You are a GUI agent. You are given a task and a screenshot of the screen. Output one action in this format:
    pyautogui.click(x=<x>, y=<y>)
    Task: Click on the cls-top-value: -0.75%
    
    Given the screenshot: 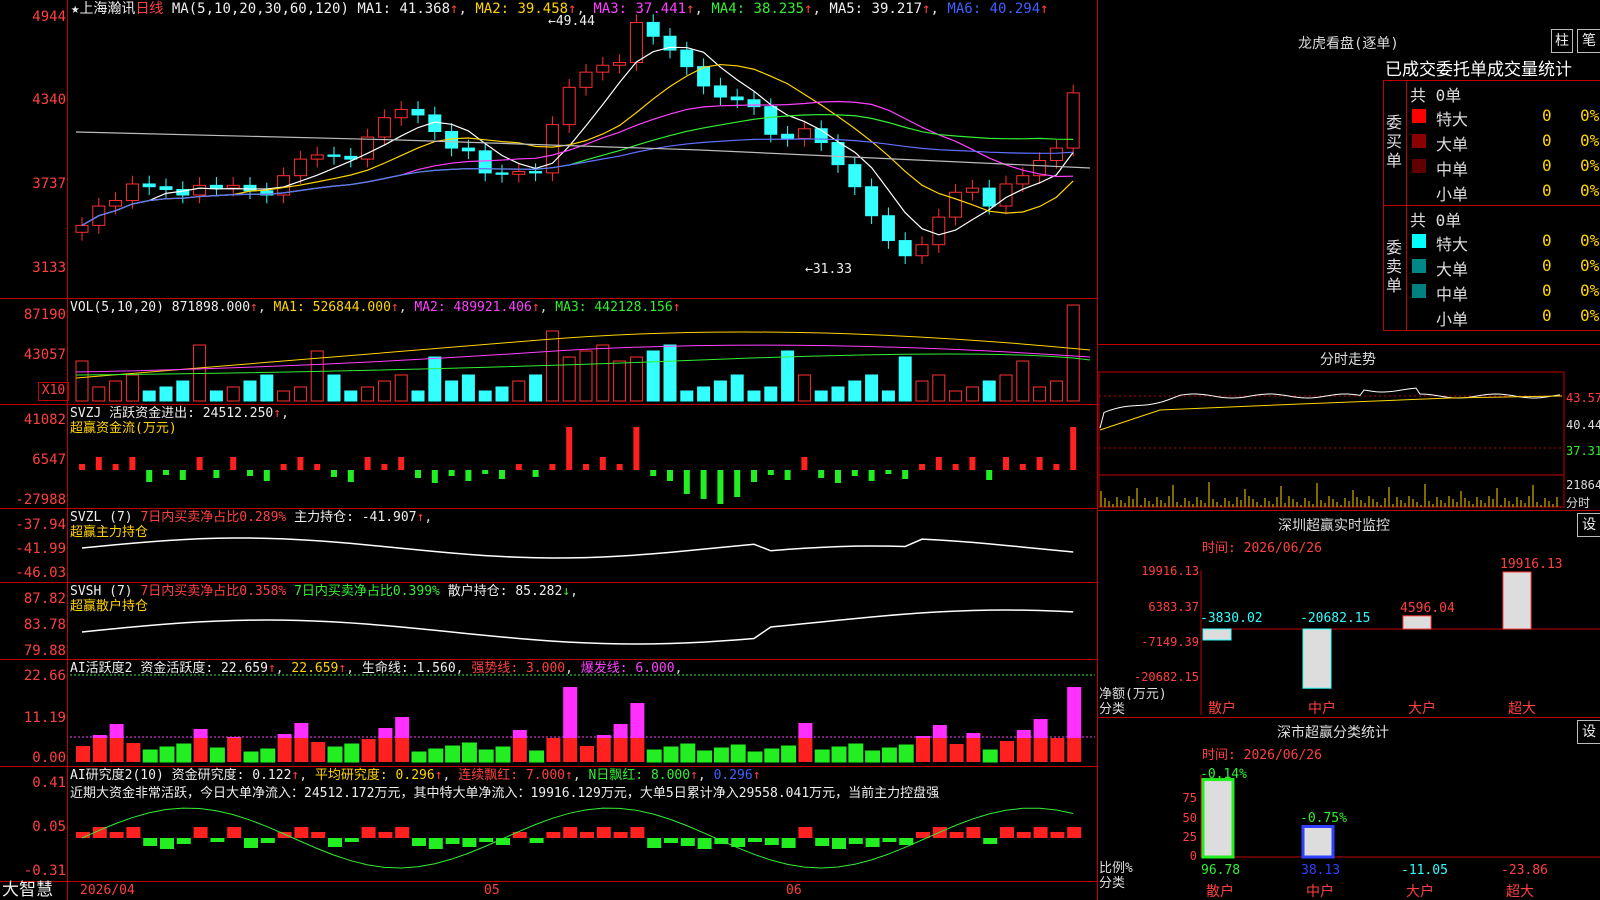 What is the action you would take?
    pyautogui.click(x=1323, y=818)
    